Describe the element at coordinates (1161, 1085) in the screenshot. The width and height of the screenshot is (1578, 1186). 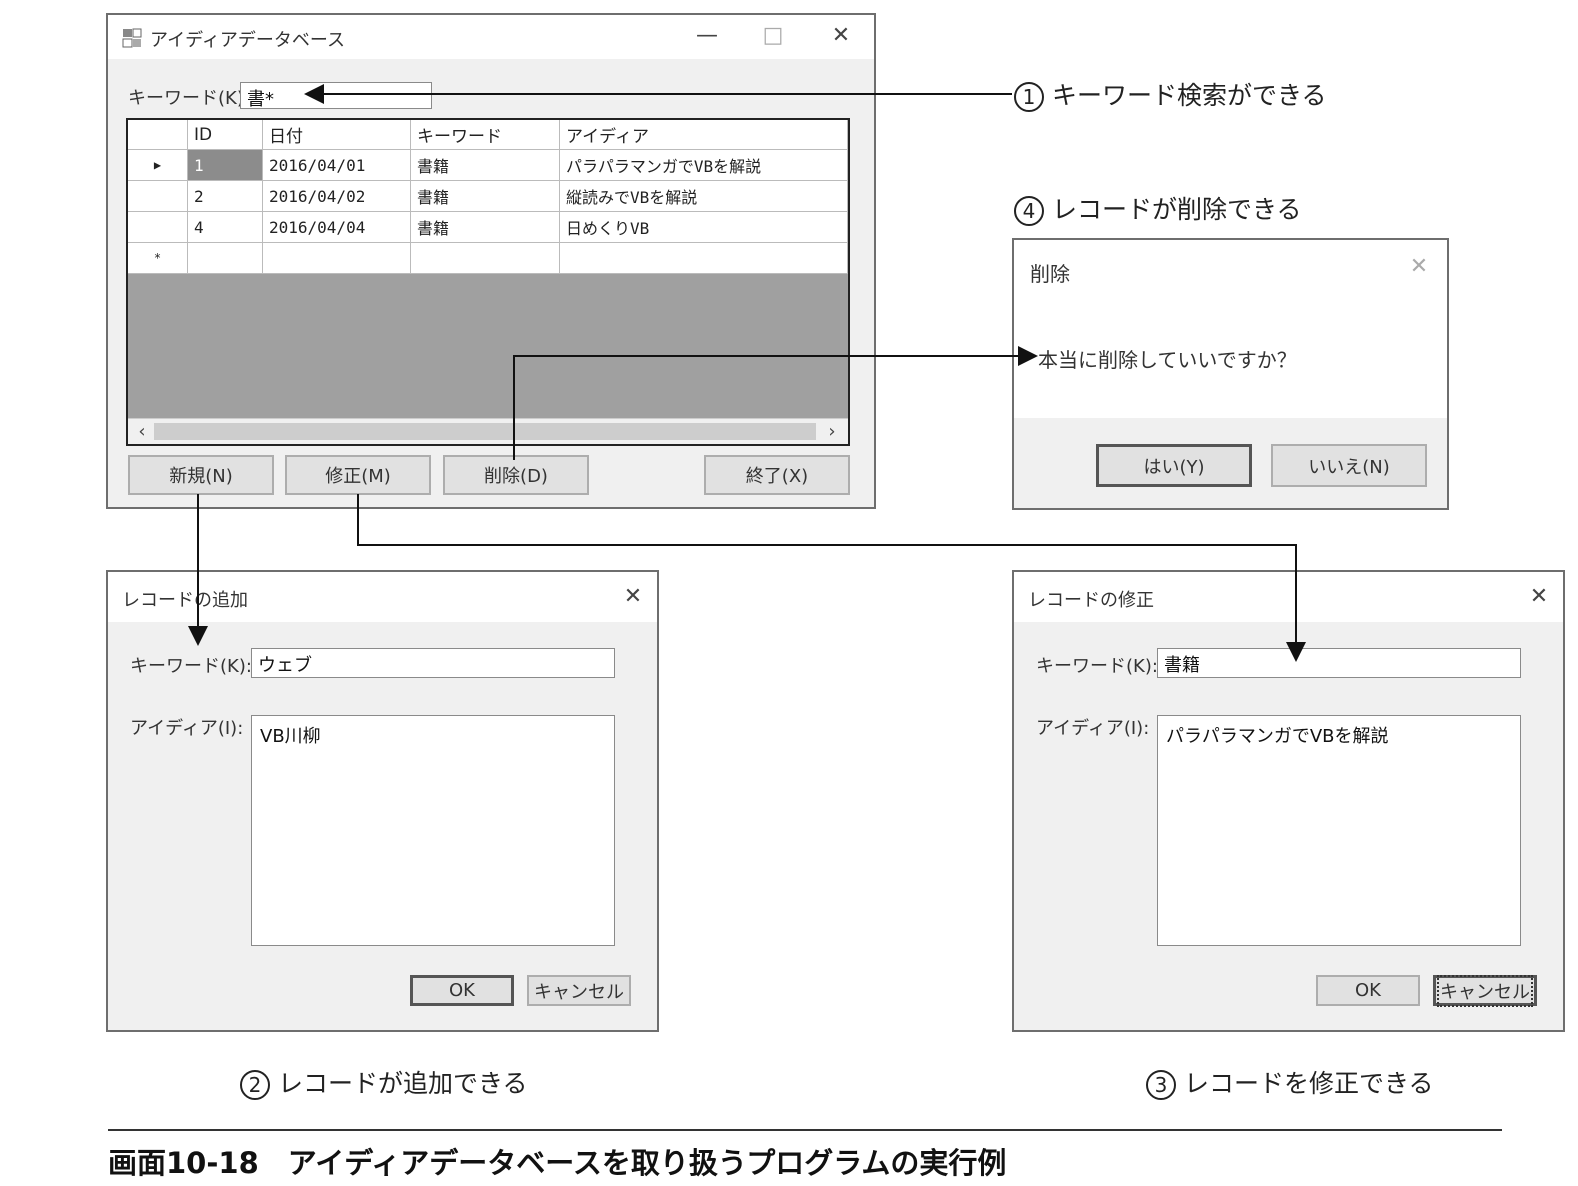
I see `annotation-3-number: 3` at that location.